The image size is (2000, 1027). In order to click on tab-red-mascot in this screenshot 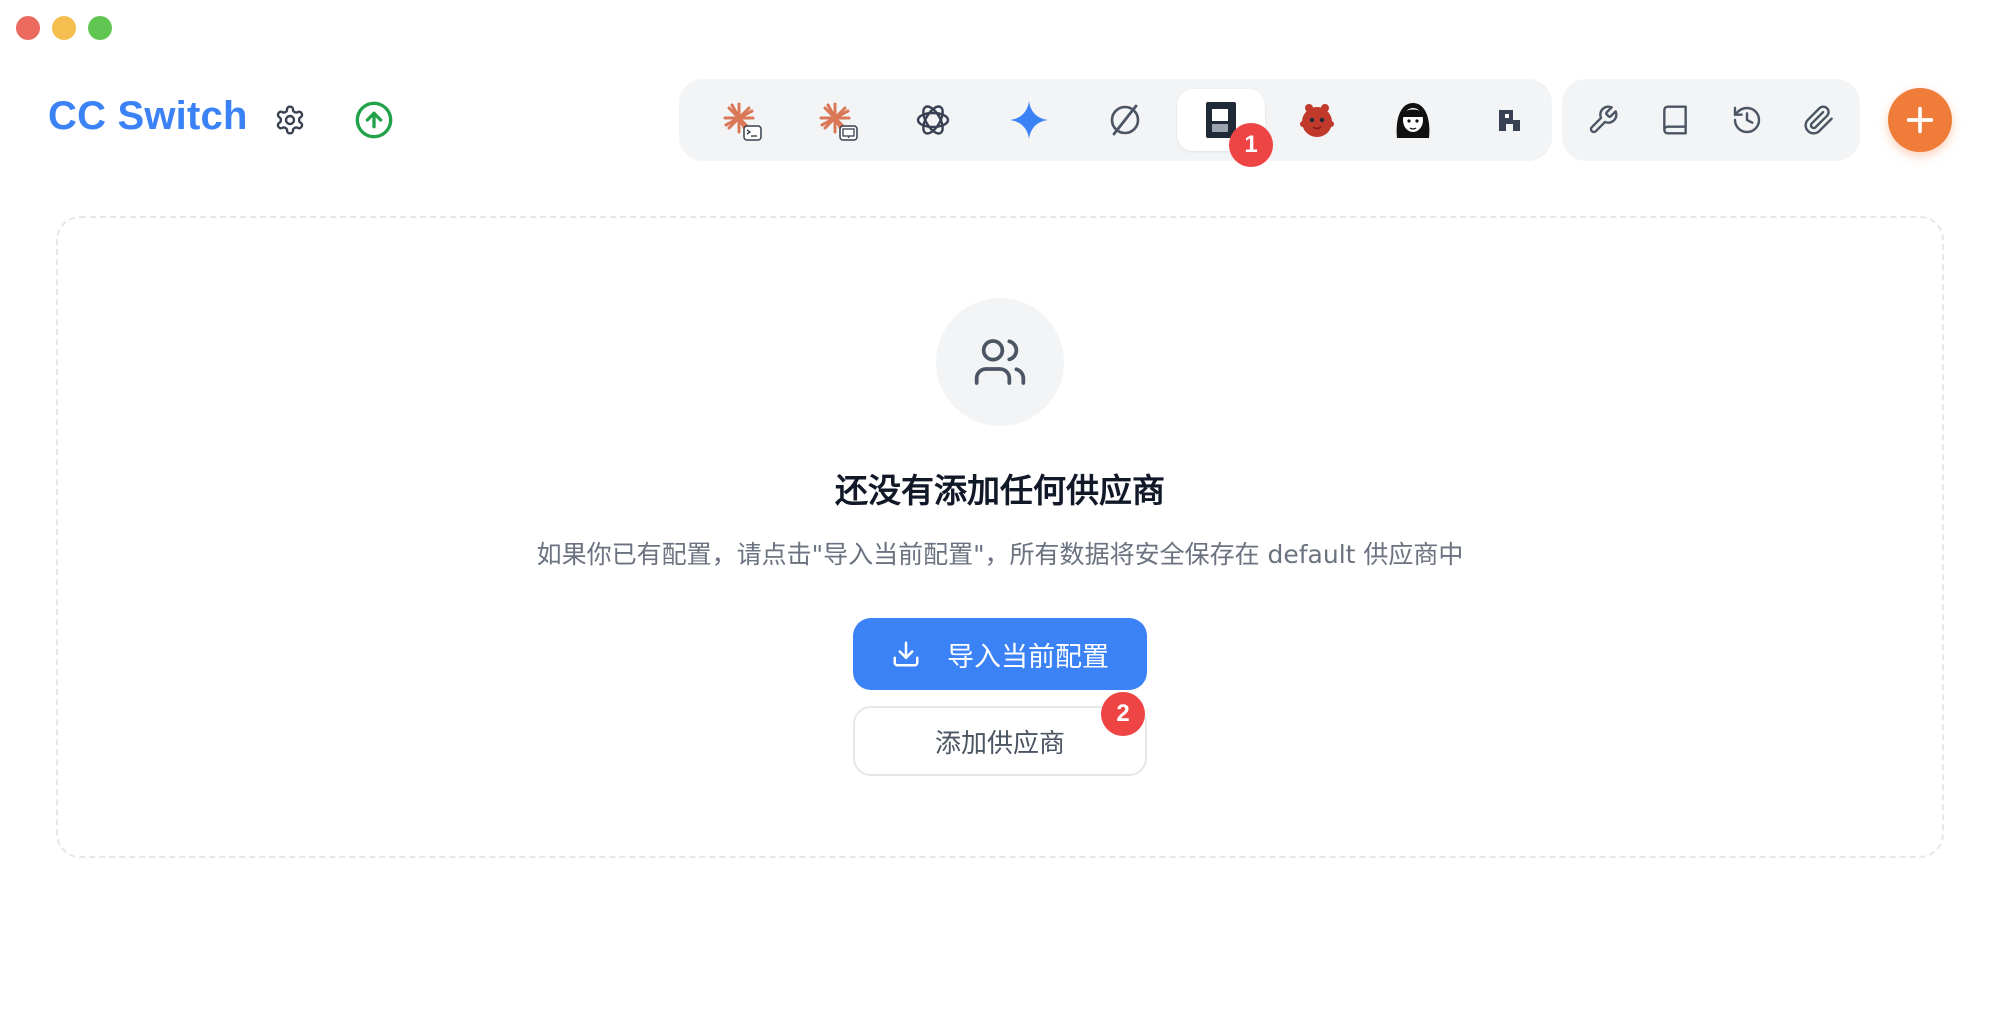, I will do `click(1317, 120)`.